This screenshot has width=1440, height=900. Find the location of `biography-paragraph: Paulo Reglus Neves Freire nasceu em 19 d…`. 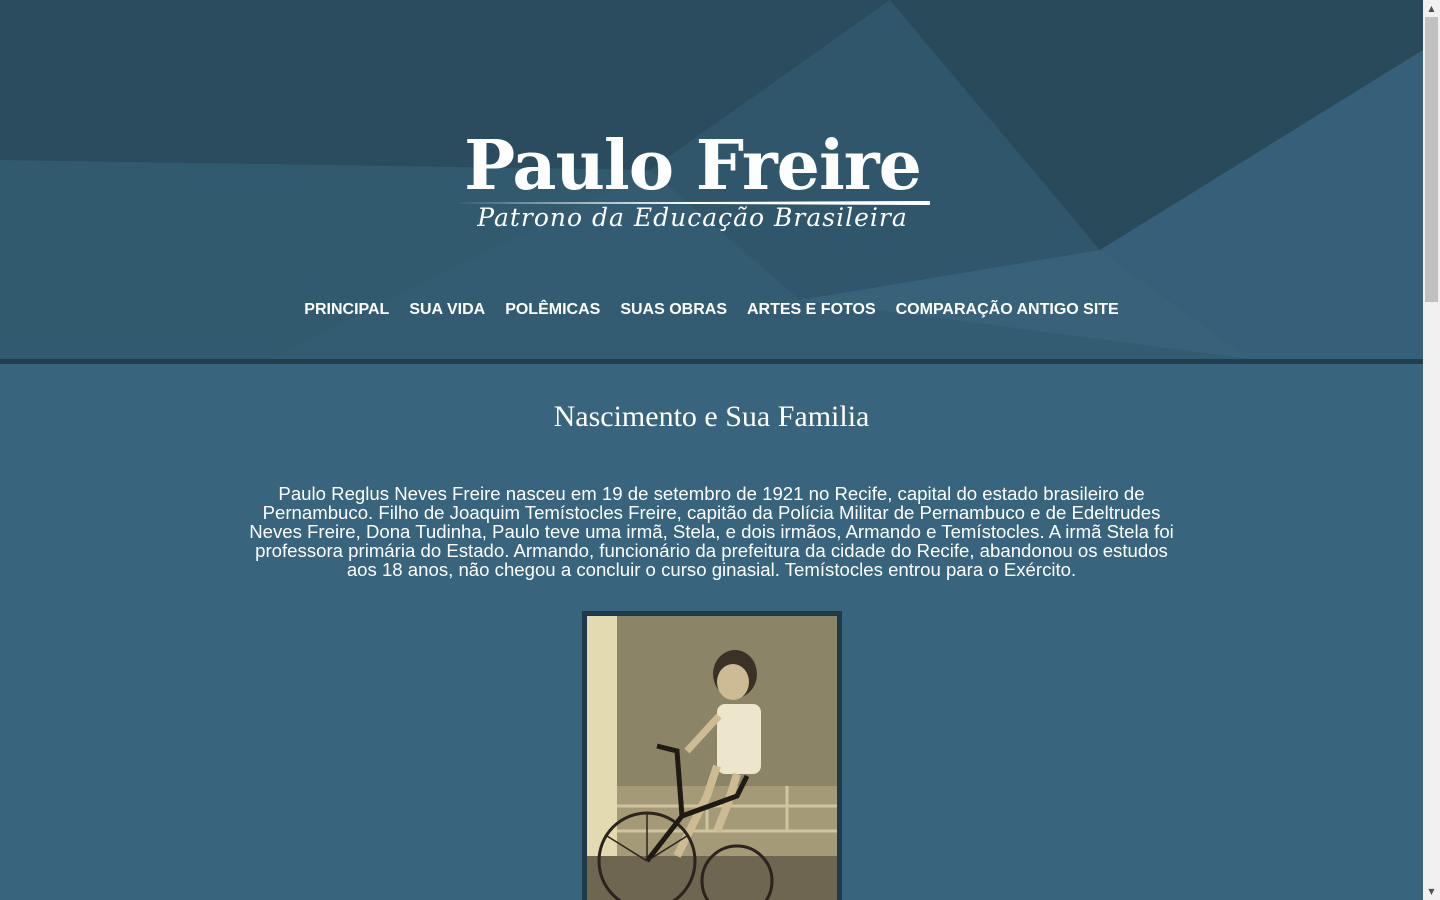

biography-paragraph: Paulo Reglus Neves Freire nasceu em 19 d… is located at coordinates (711, 531).